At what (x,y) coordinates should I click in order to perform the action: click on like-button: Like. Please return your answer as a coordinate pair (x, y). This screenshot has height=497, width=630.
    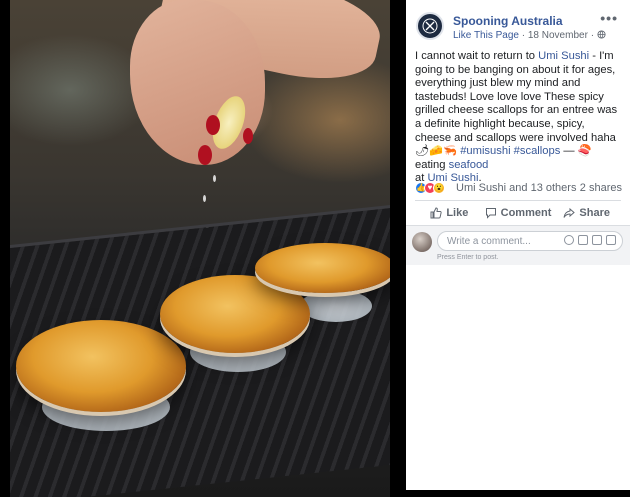
    Looking at the image, I should click on (449, 213).